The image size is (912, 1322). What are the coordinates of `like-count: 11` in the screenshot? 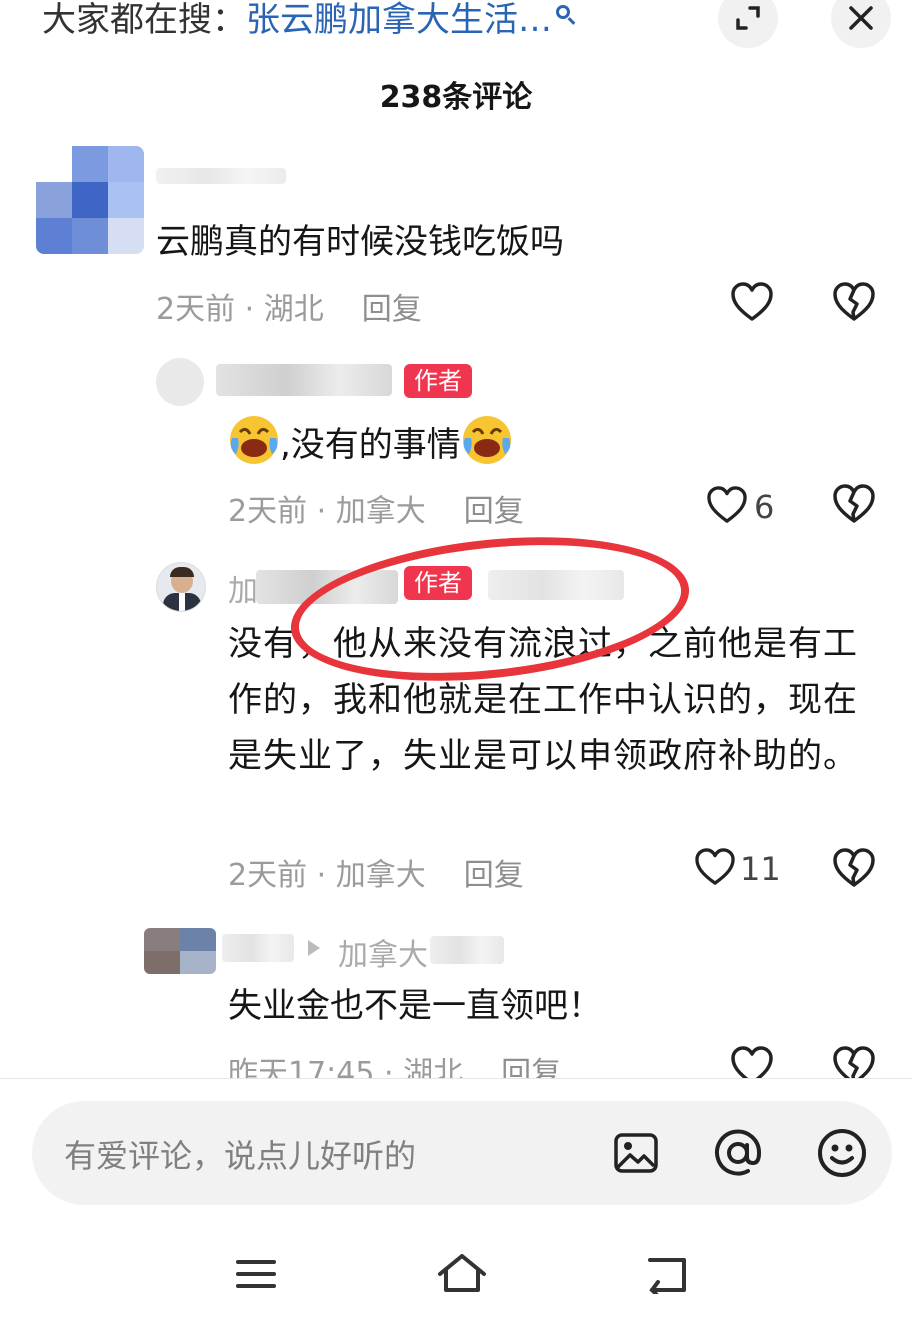 It's located at (760, 869).